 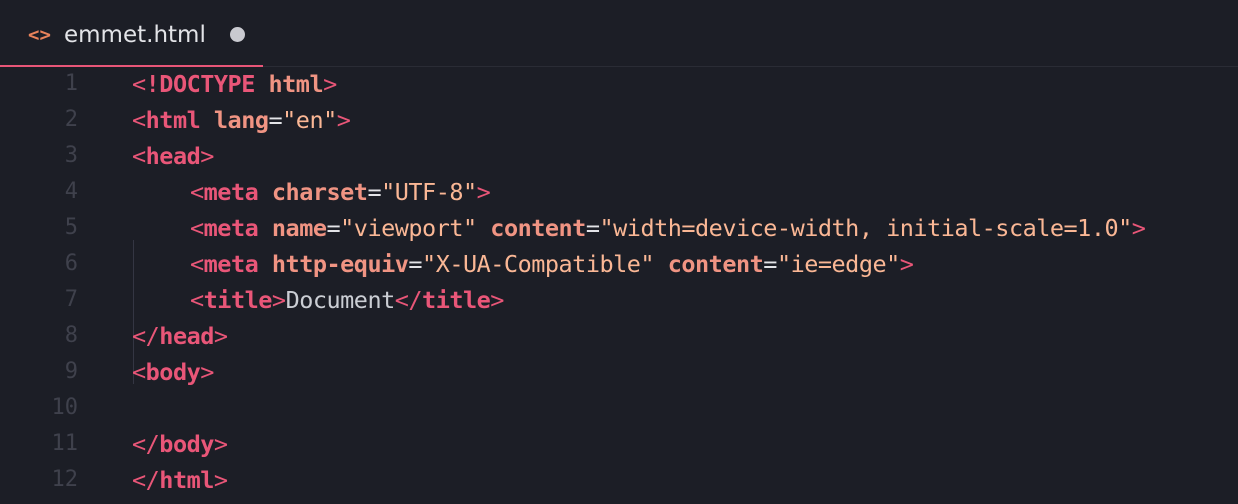 What do you see at coordinates (296, 84) in the screenshot?
I see `token-attr: html` at bounding box center [296, 84].